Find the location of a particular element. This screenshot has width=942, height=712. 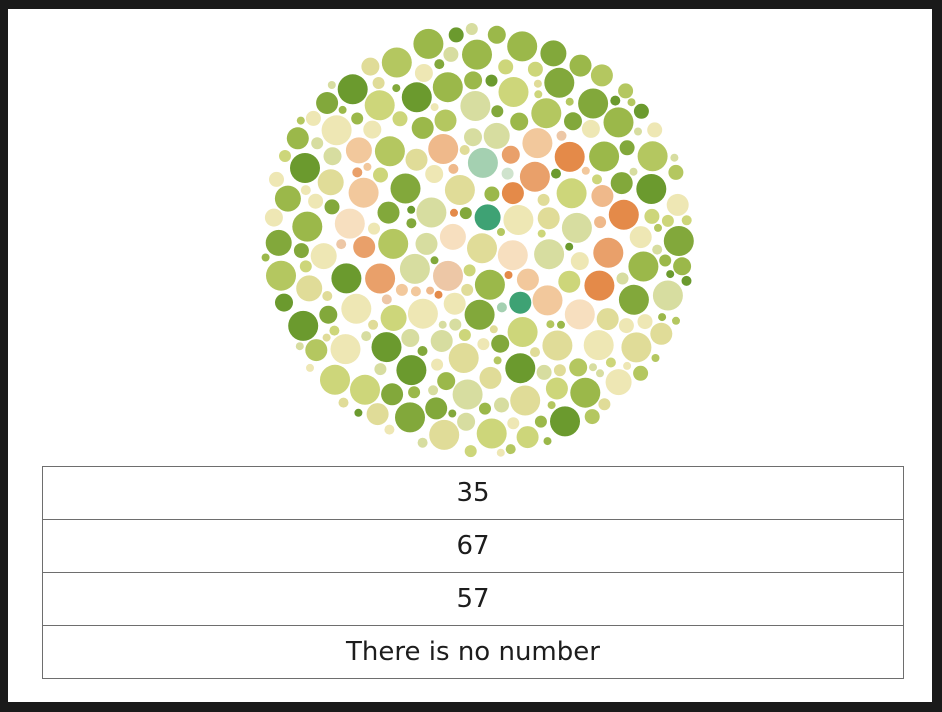

option-57: 57 is located at coordinates (473, 598).